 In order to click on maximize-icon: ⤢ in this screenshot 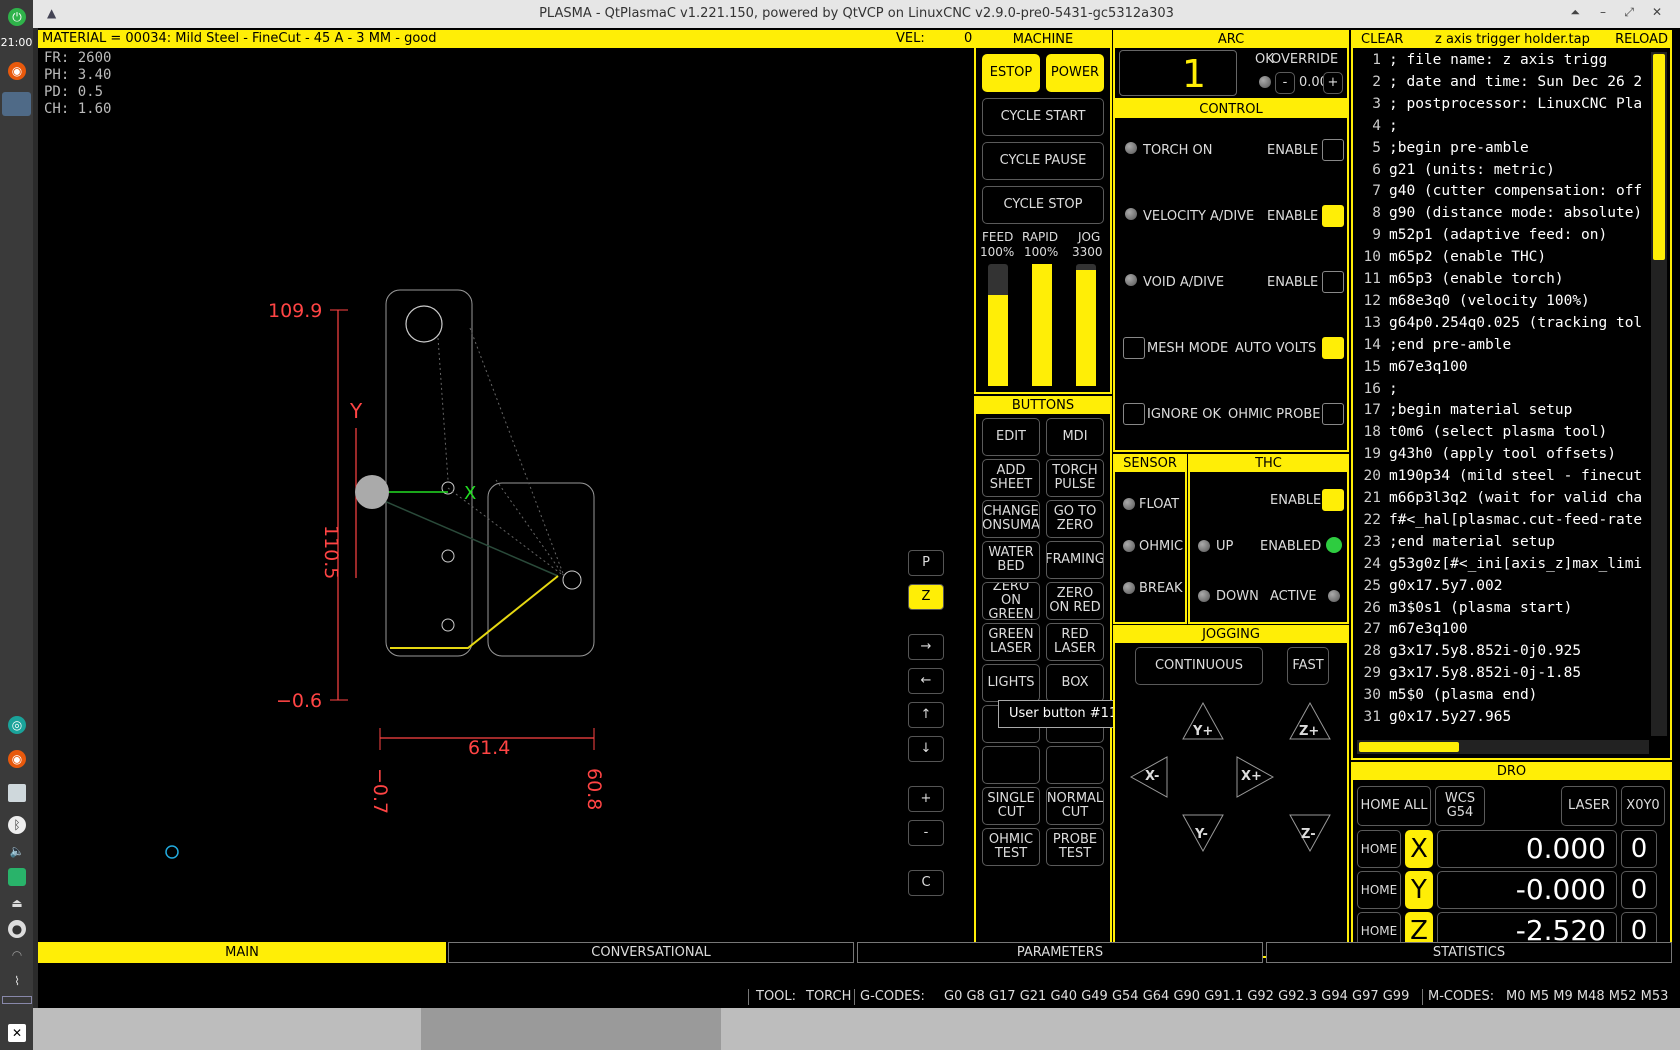, I will do `click(1629, 12)`.